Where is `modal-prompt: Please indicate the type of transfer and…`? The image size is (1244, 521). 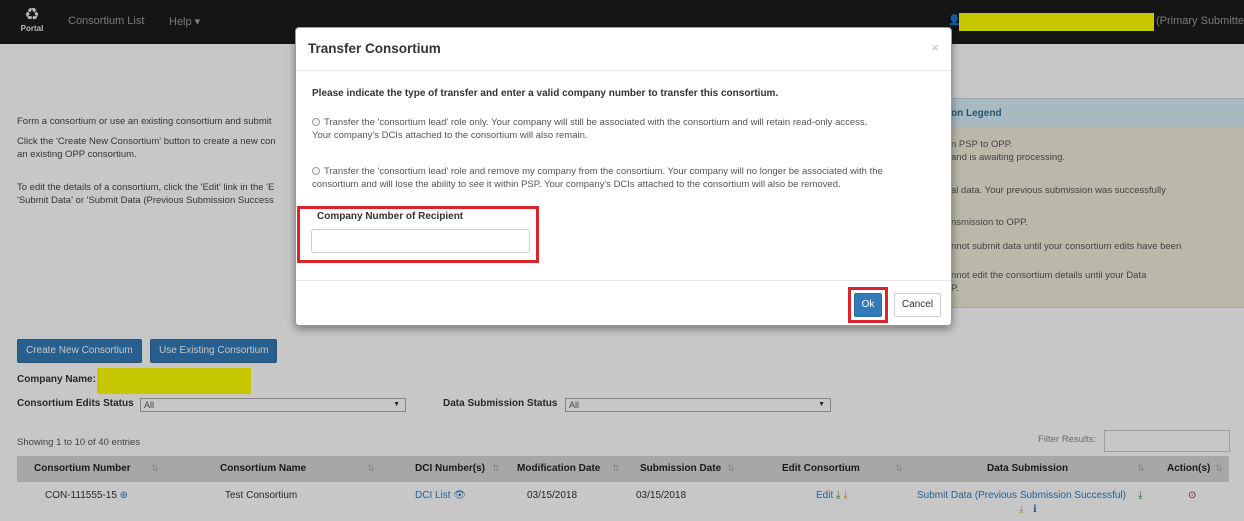
modal-prompt: Please indicate the type of transfer and… is located at coordinates (545, 93).